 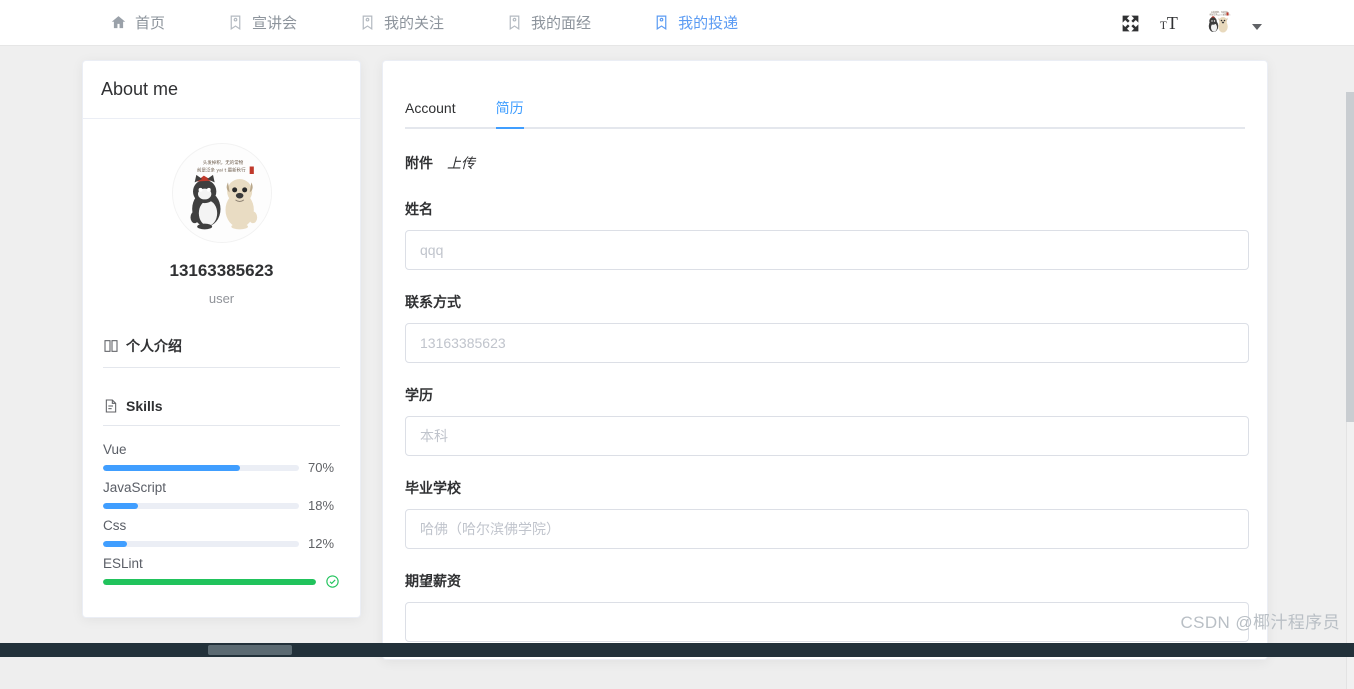 I want to click on nav-items: 首页 宣讲会 我的关注 我的面经 我的投递, so click(x=436, y=23).